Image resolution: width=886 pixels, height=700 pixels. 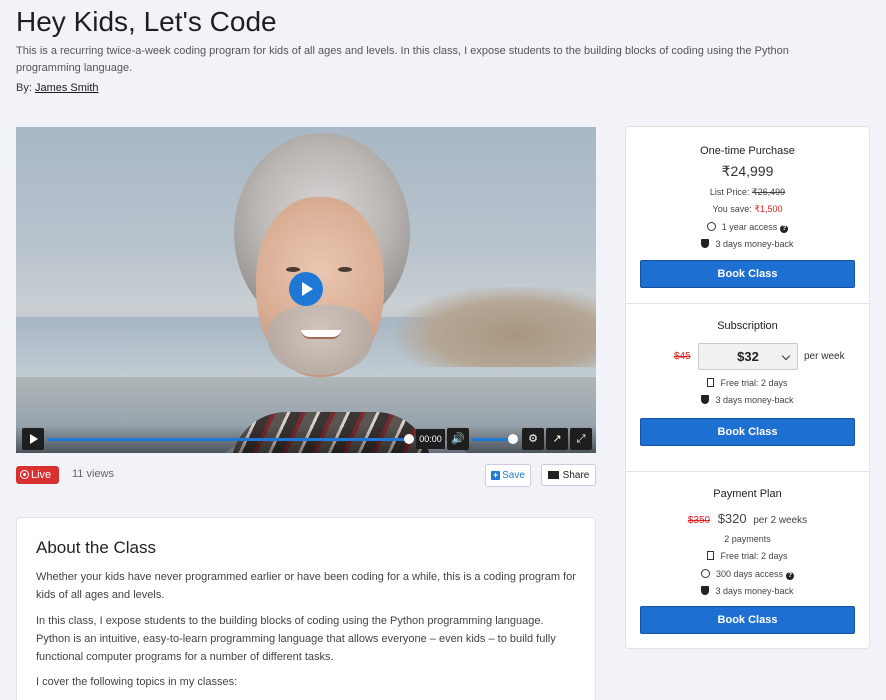 What do you see at coordinates (96, 547) in the screenshot?
I see `about-title: About the Class` at bounding box center [96, 547].